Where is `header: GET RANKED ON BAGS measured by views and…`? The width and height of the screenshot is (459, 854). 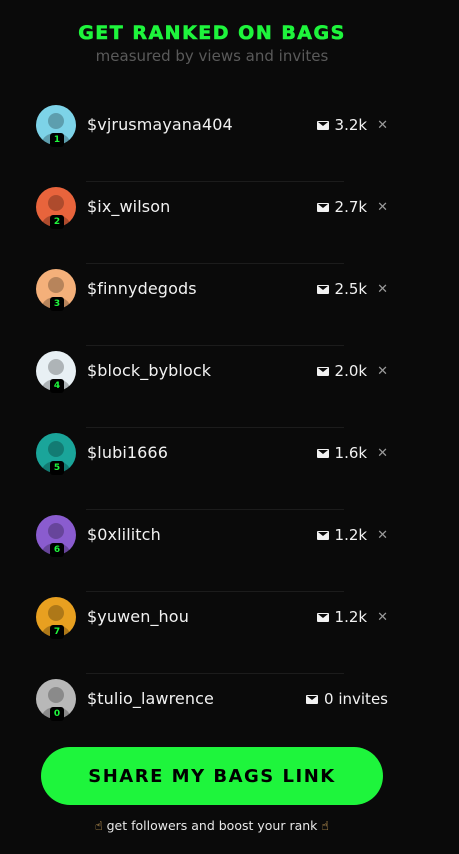
header: GET RANKED ON BAGS measured by views and… is located at coordinates (212, 44).